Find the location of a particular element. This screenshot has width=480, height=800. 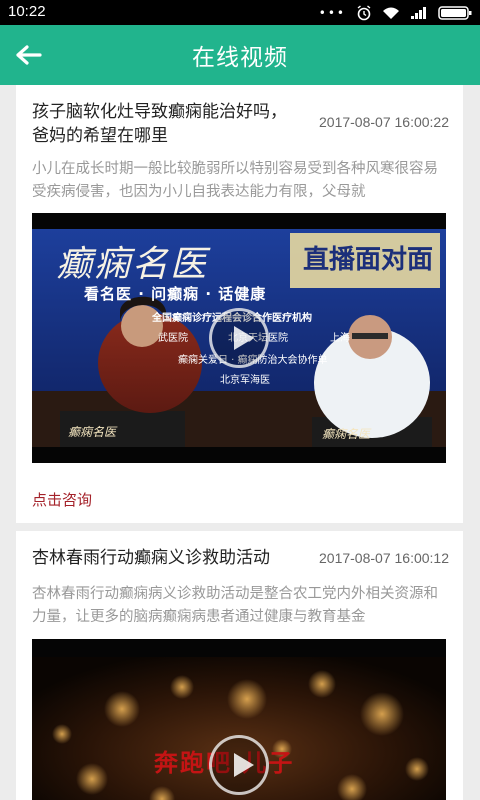

thumbnail-hospital-1: 武医院 is located at coordinates (173, 338).